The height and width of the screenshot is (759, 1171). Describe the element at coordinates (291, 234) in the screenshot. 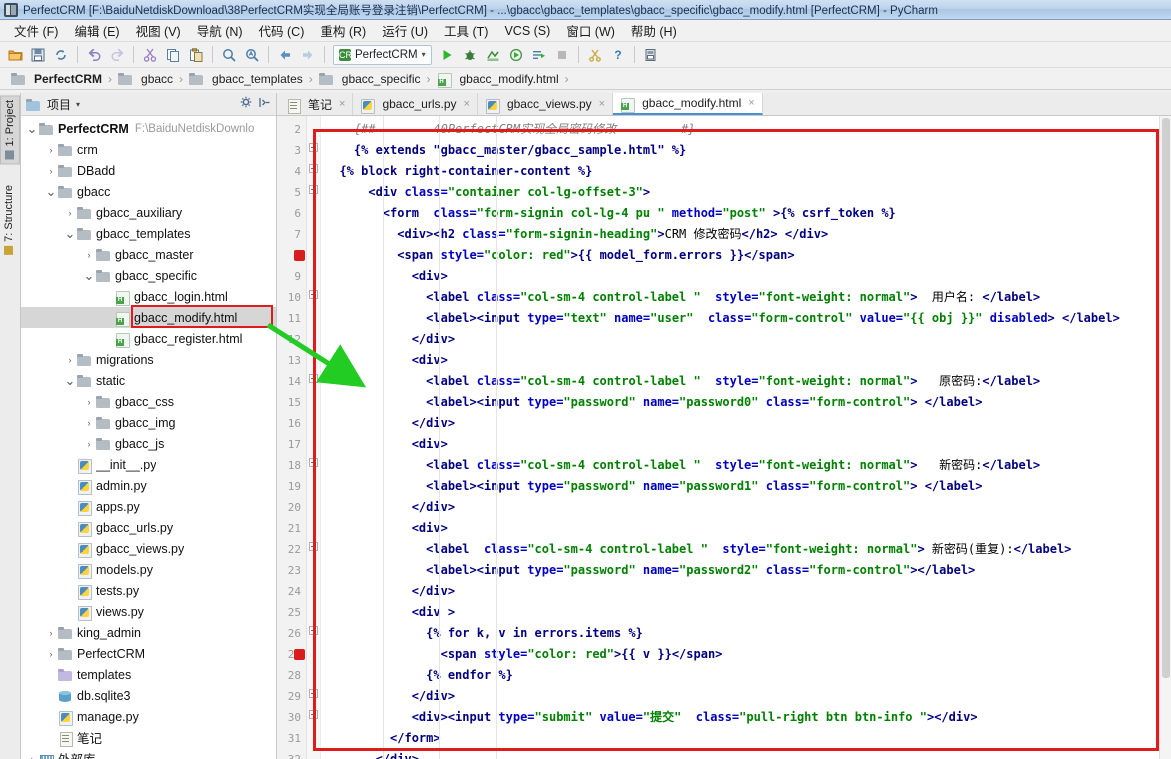

I see `line-number: 7` at that location.